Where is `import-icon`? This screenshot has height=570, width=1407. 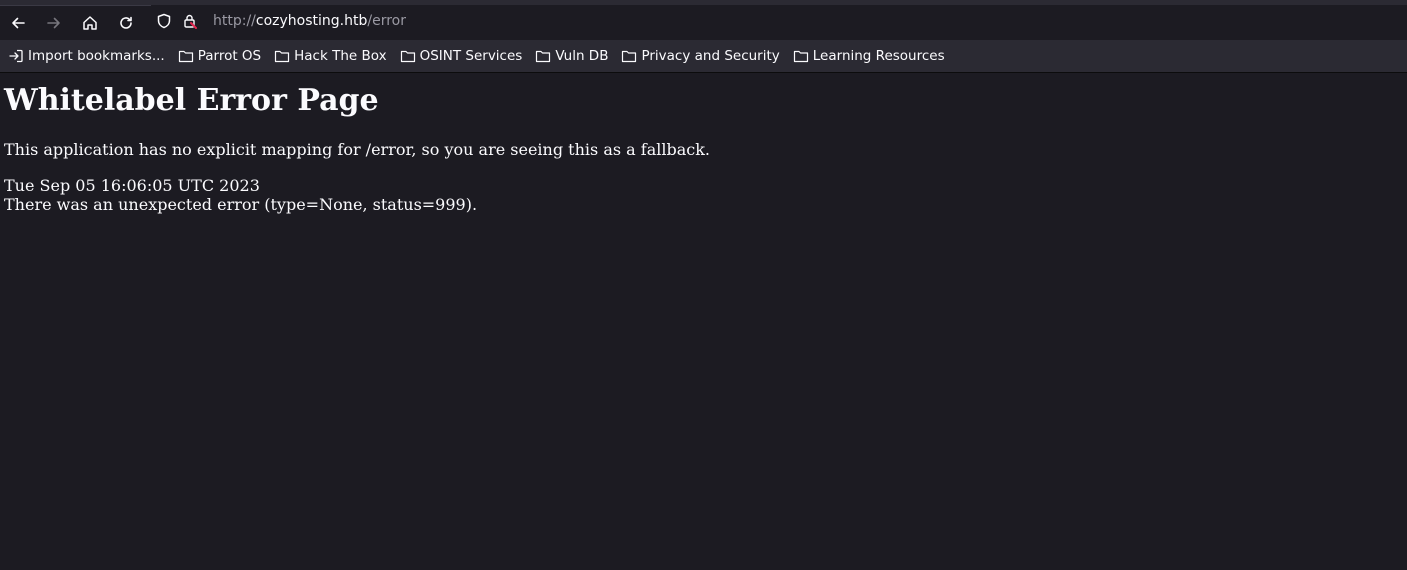
import-icon is located at coordinates (16, 56).